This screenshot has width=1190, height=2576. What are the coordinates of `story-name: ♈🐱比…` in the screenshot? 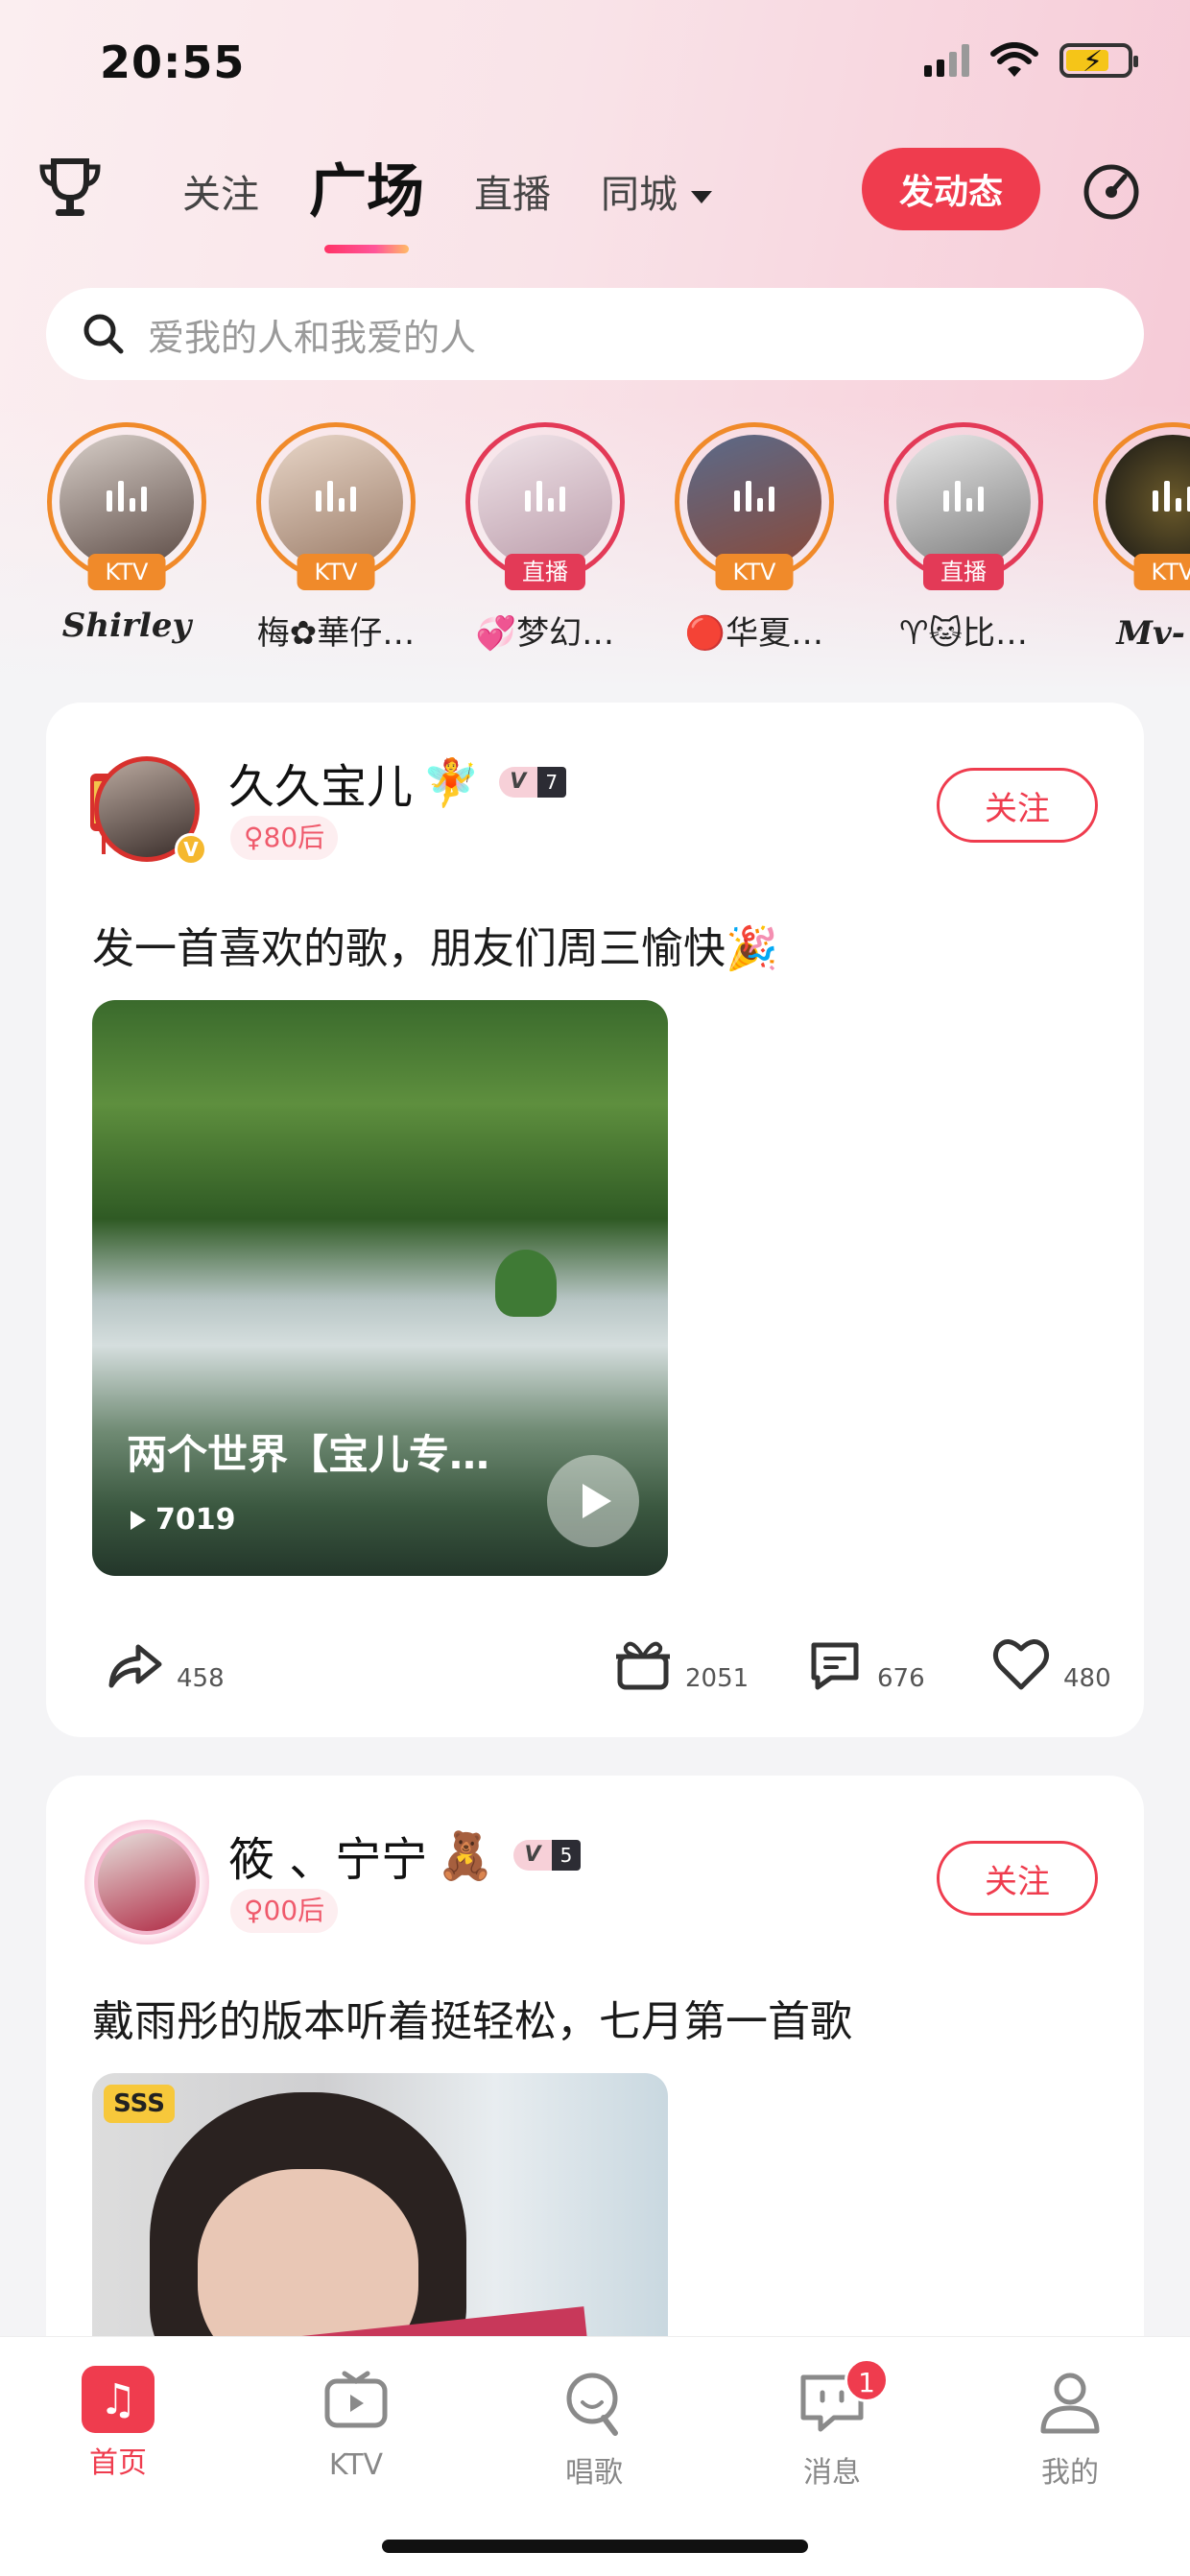 It's located at (964, 633).